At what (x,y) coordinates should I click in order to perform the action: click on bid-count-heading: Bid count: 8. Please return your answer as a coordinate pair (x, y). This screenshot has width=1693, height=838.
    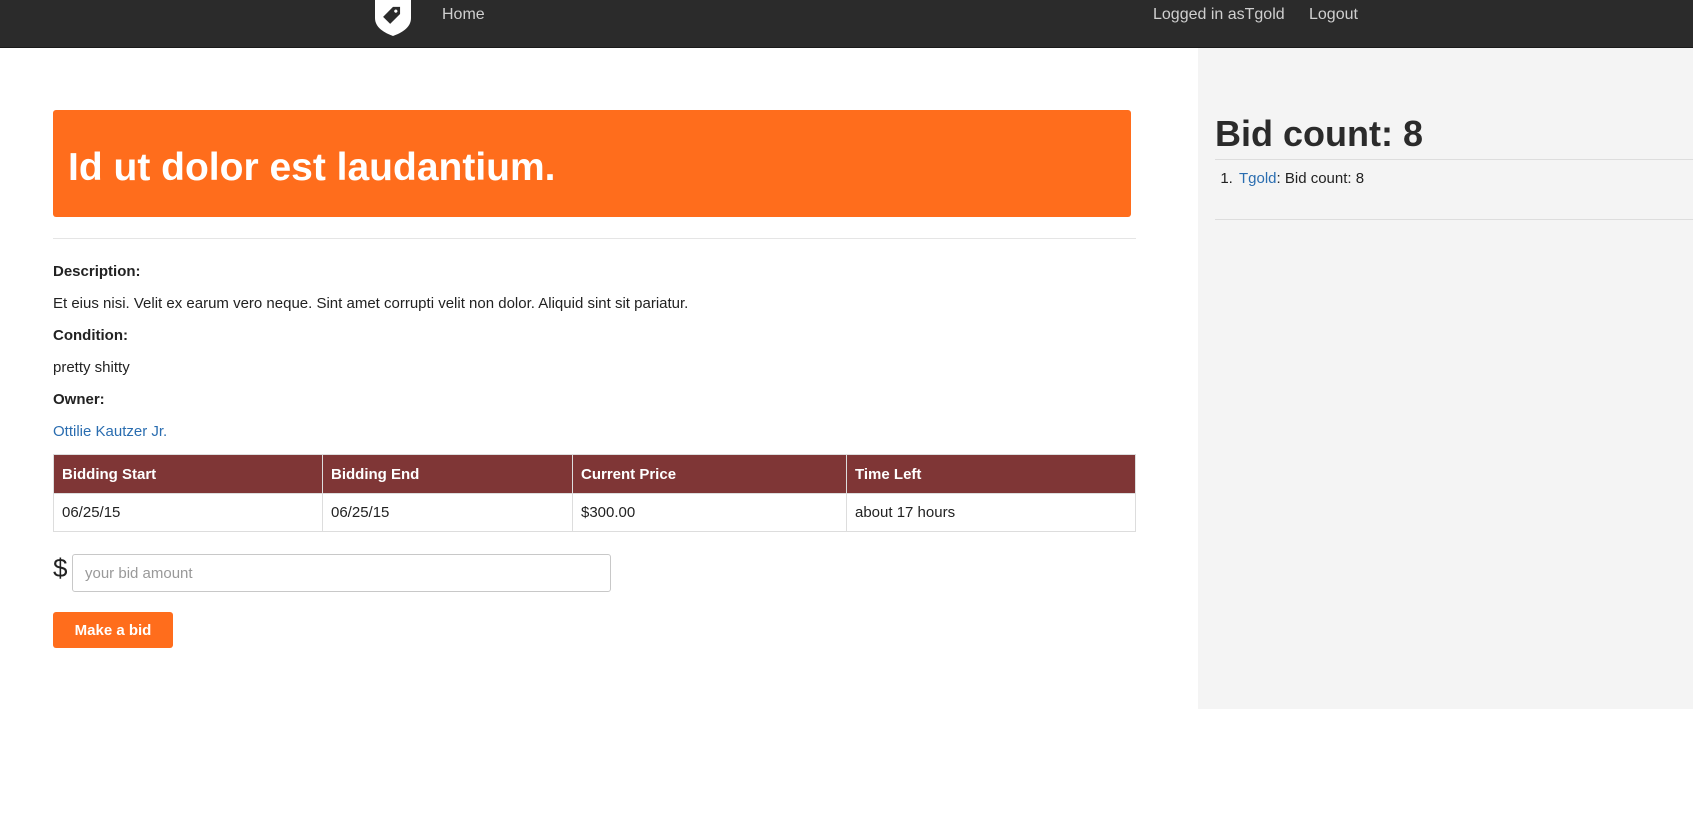
    Looking at the image, I should click on (1319, 133).